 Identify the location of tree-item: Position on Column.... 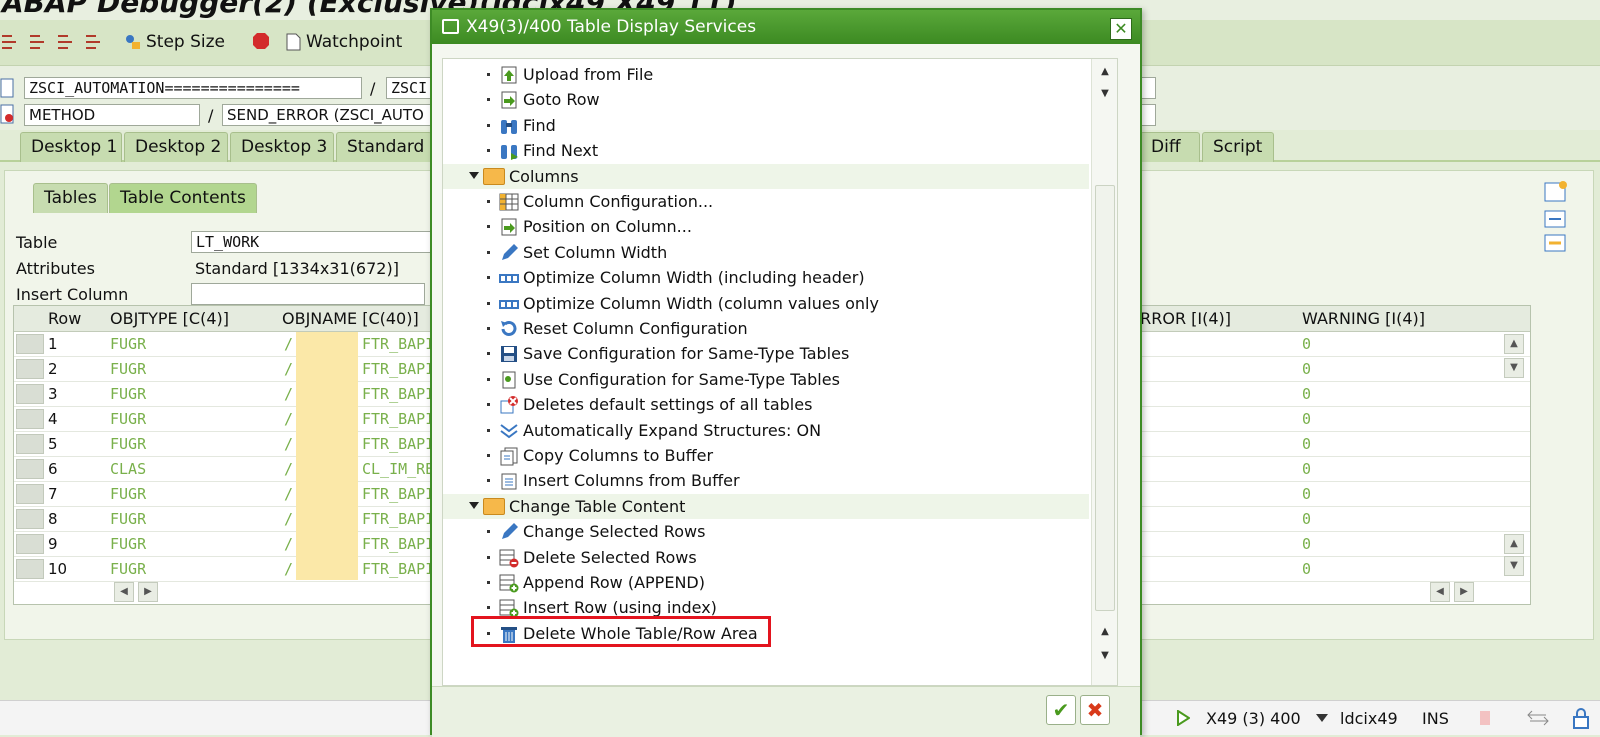
(766, 226).